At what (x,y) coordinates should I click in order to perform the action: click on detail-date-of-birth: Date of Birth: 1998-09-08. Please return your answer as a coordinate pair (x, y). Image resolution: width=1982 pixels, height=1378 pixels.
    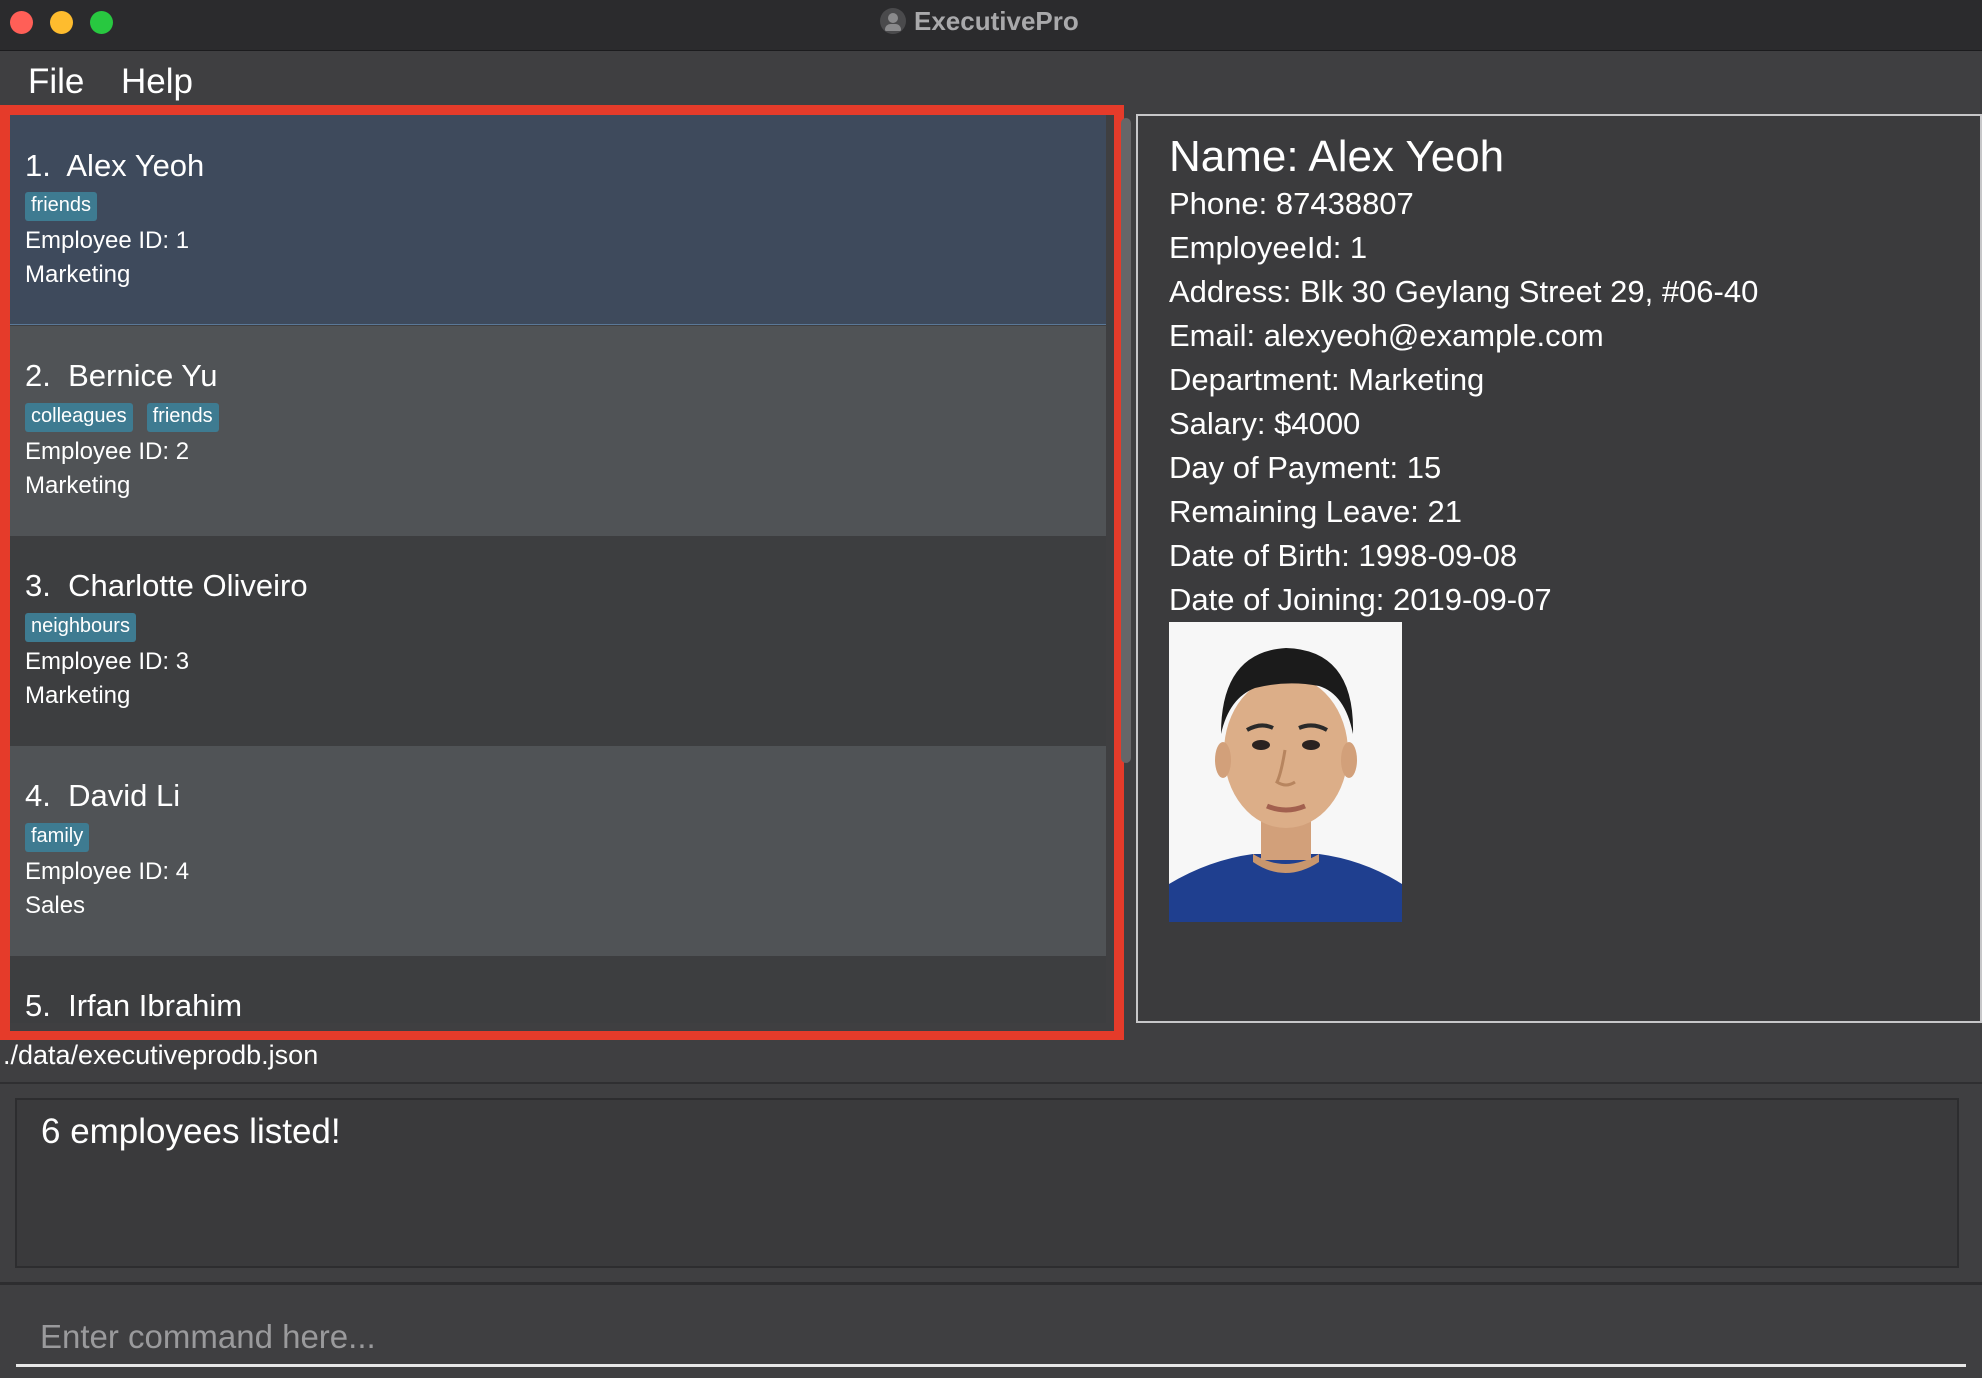
    Looking at the image, I should click on (1343, 555).